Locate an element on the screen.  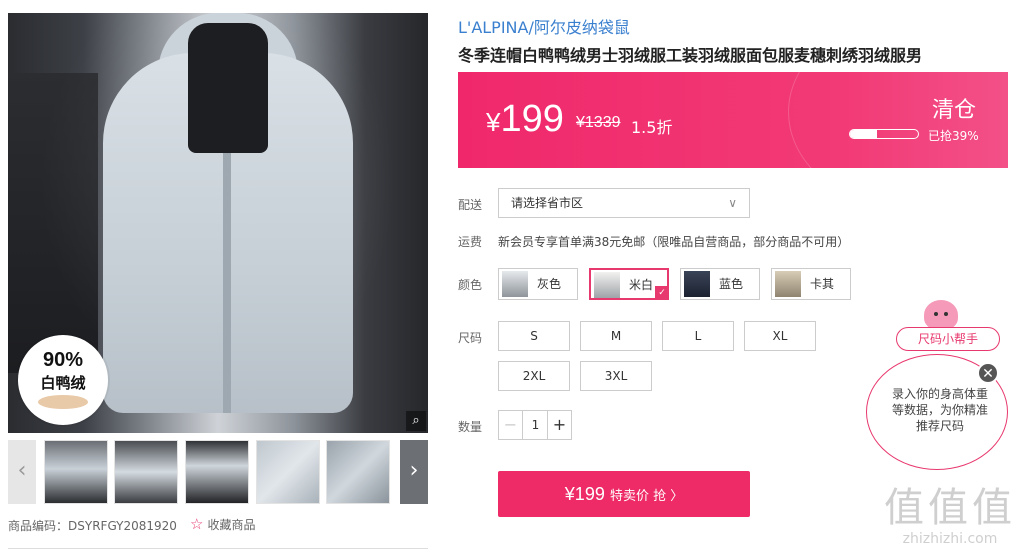
size-option-3xl: 3XL is located at coordinates (616, 376).